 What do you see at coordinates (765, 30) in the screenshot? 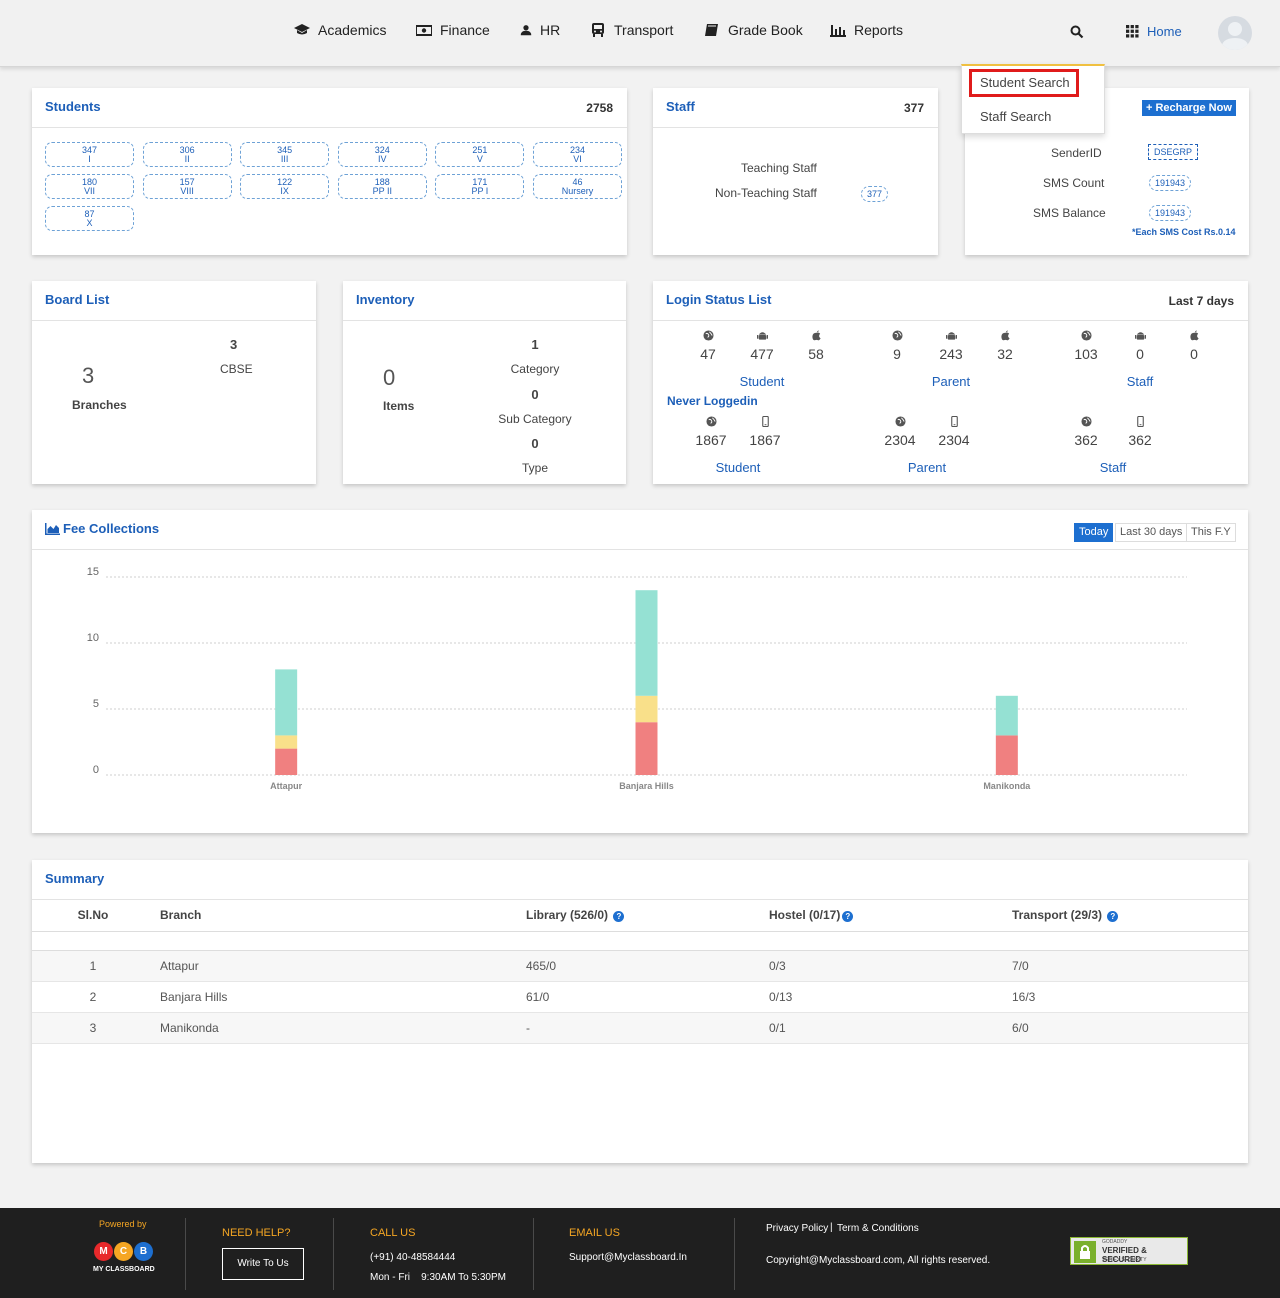
I see `nav-grade-book-label: Grade Book` at bounding box center [765, 30].